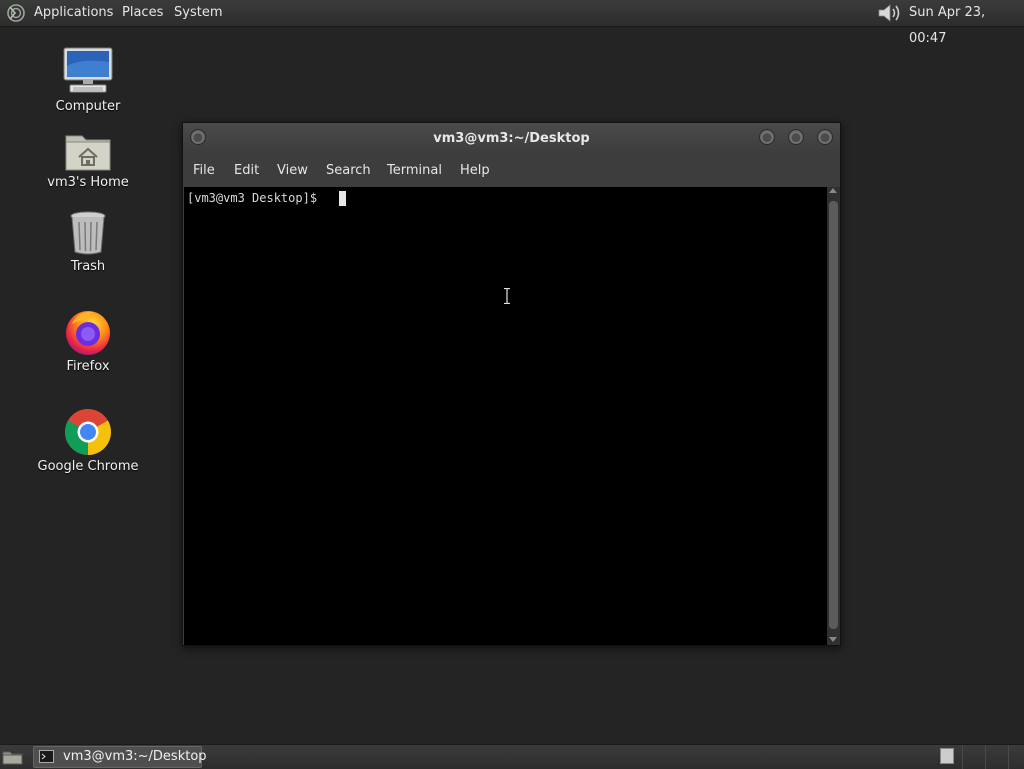 The width and height of the screenshot is (1024, 769). What do you see at coordinates (88, 466) in the screenshot?
I see `desktop-icon-label: Google Chrome` at bounding box center [88, 466].